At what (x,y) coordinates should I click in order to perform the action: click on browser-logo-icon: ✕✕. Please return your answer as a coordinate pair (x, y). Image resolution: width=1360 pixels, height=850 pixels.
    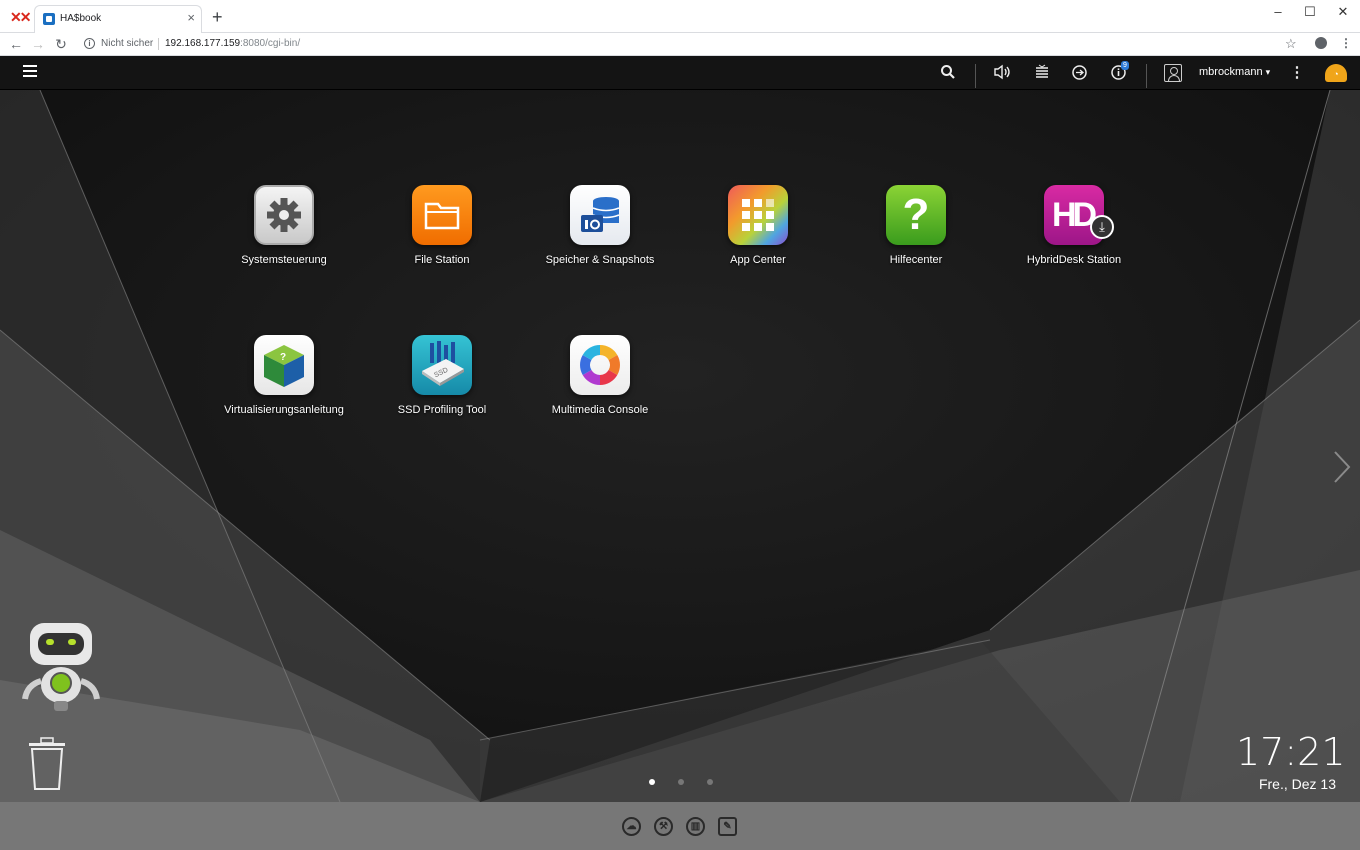
    Looking at the image, I should click on (20, 17).